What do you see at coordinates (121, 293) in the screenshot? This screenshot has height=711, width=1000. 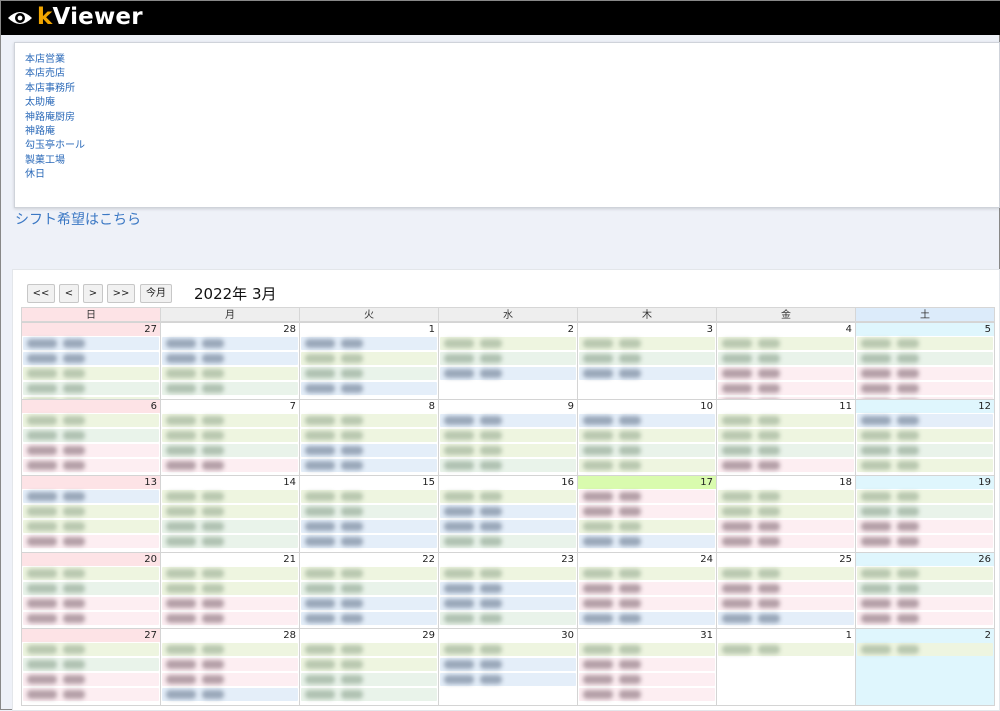 I see `next-year-button: >>` at bounding box center [121, 293].